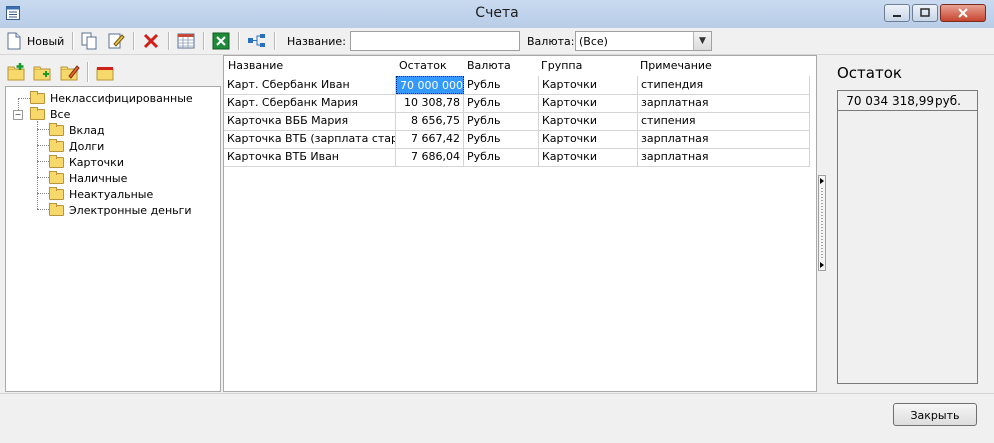  Describe the element at coordinates (50, 114) in the screenshot. I see `tree-node-all: Все` at that location.